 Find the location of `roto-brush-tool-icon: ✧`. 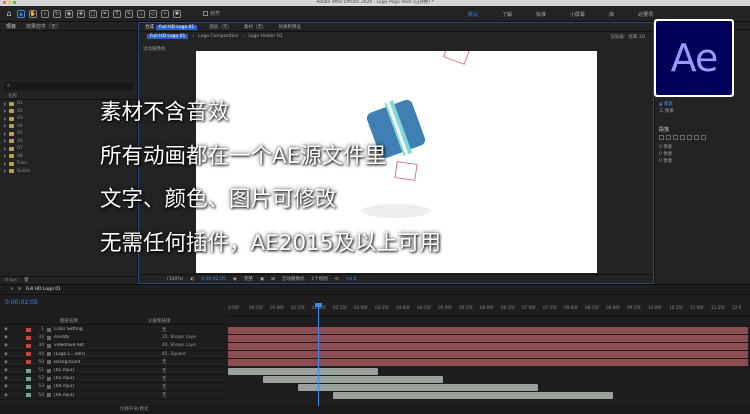

roto-brush-tool-icon: ✧ is located at coordinates (165, 13).